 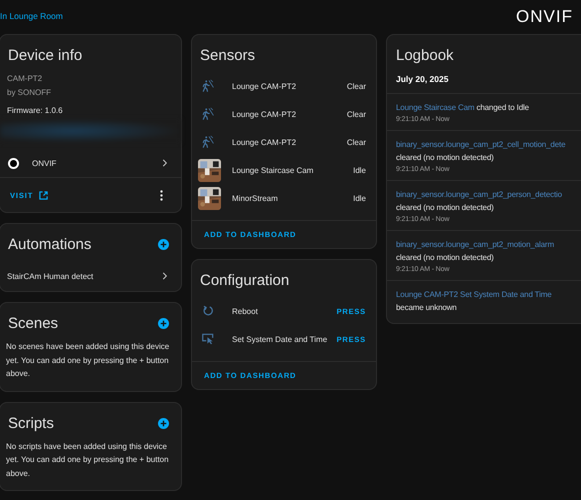 What do you see at coordinates (481, 144) in the screenshot?
I see `entity-link: binary_sensor.lounge_cam_pt2_cell_motion_dete` at bounding box center [481, 144].